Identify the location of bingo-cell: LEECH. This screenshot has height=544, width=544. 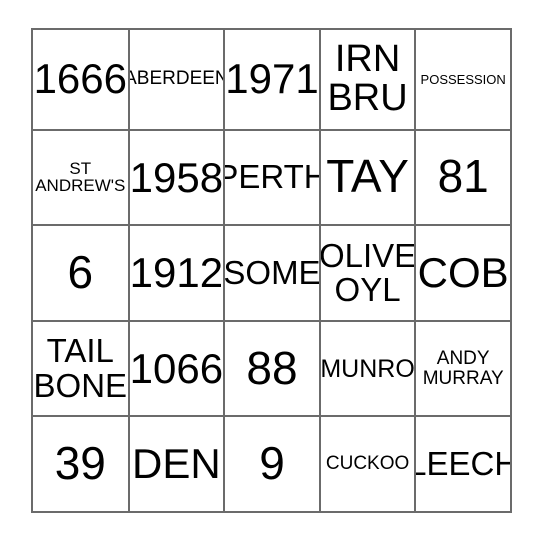
(464, 465).